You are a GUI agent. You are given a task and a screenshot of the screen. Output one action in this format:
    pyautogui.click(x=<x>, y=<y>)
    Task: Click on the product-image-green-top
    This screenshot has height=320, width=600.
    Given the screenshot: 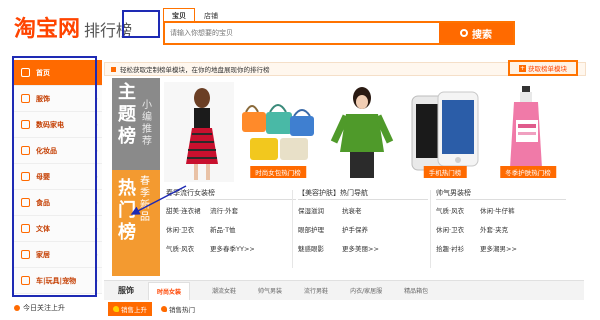 What is the action you would take?
    pyautogui.click(x=362, y=132)
    